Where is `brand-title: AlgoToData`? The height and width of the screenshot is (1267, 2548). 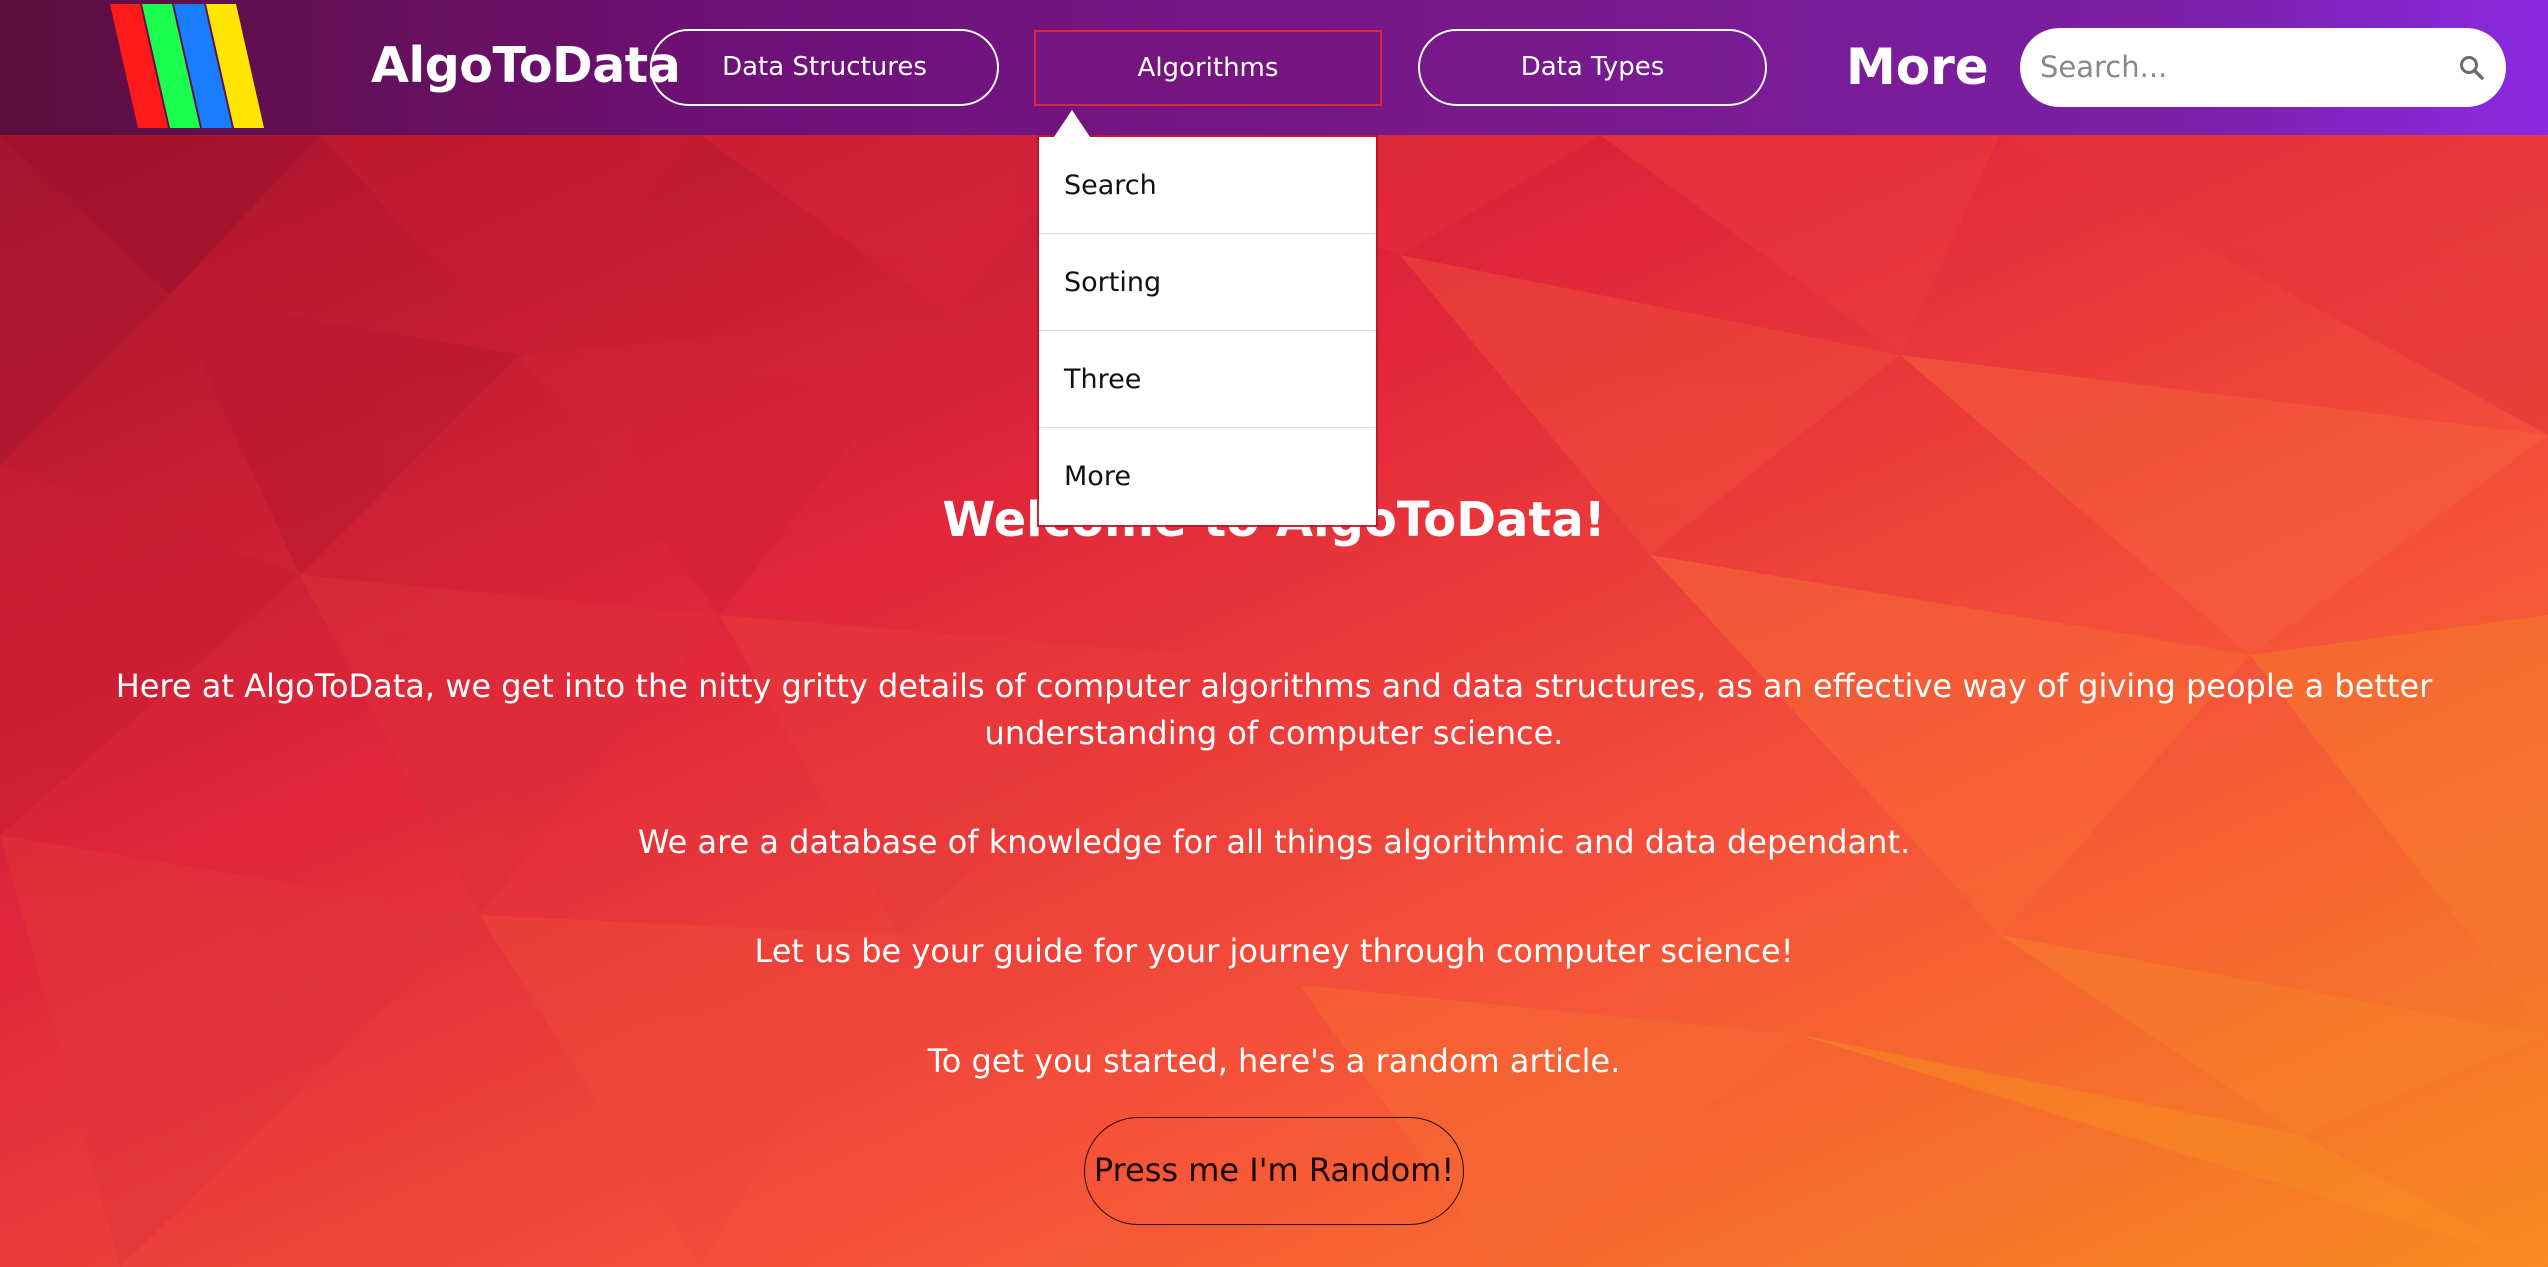 brand-title: AlgoToData is located at coordinates (526, 66).